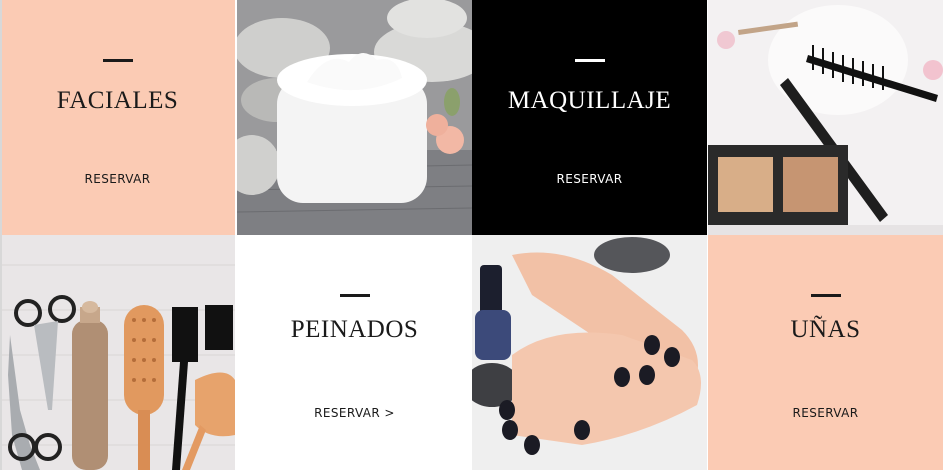 The height and width of the screenshot is (470, 943). What do you see at coordinates (1, 235) in the screenshot?
I see `left-edge-divider` at bounding box center [1, 235].